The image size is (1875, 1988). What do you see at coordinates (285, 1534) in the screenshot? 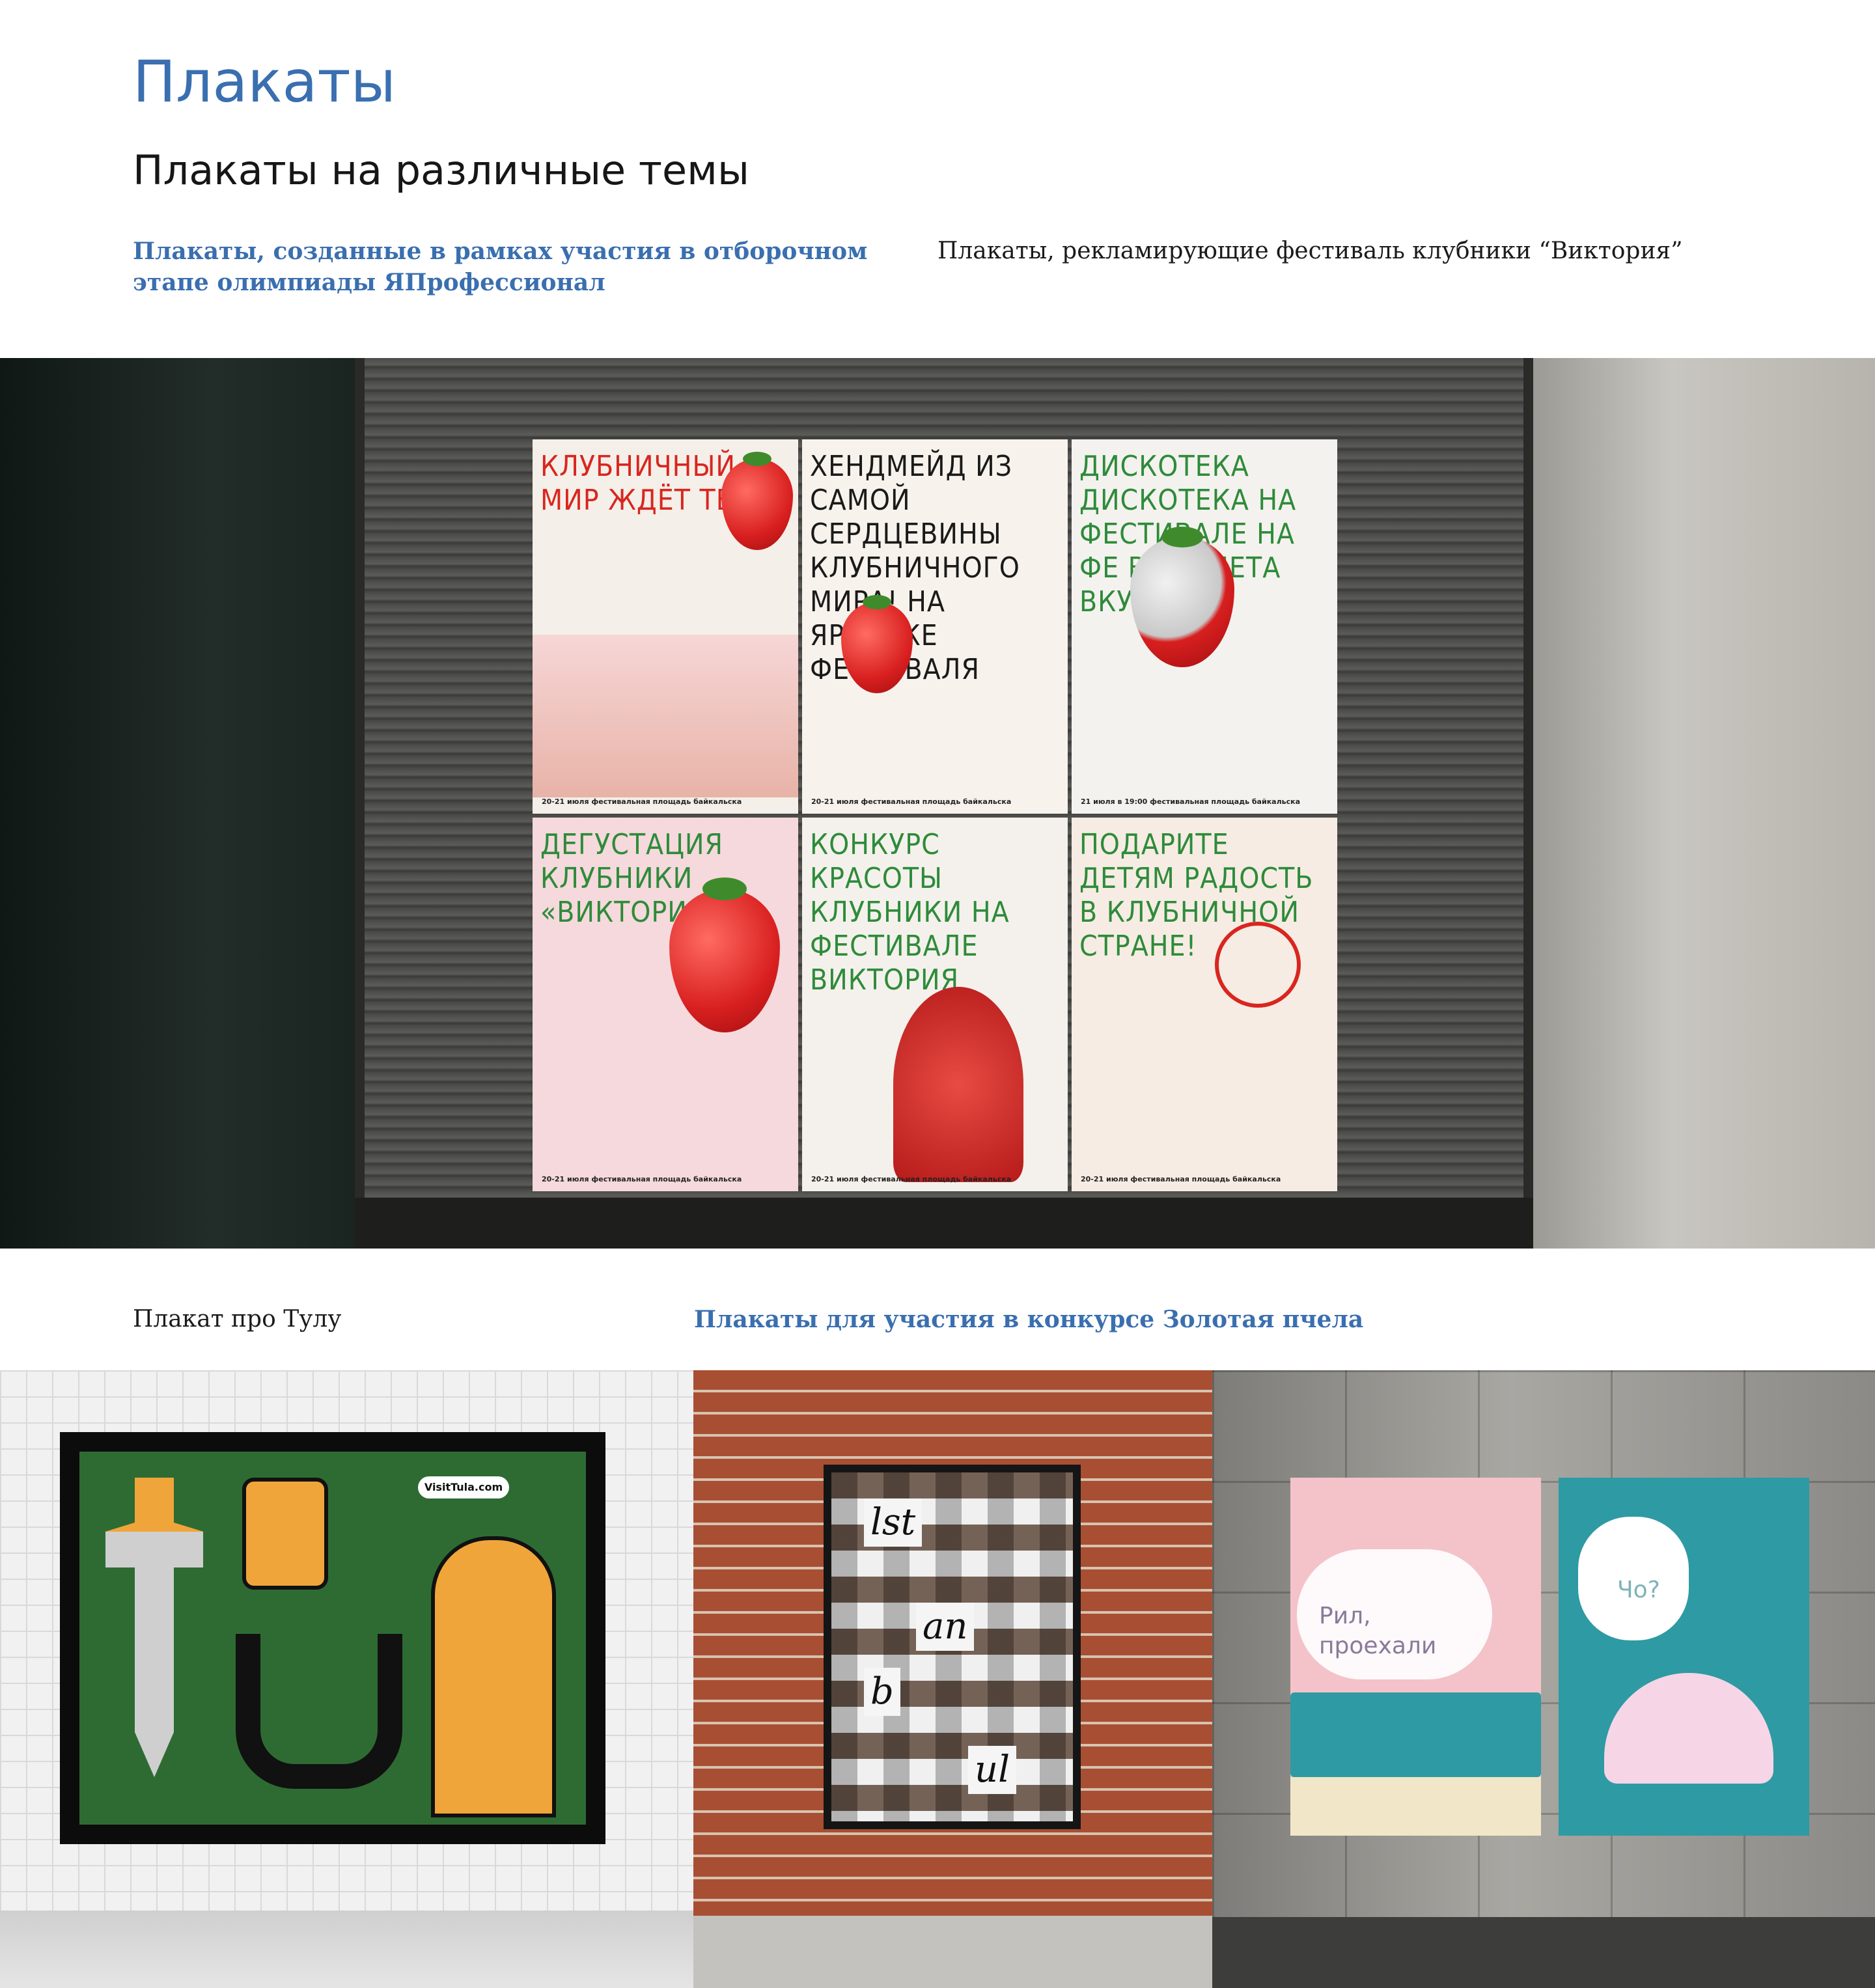
I see `samovar-icon` at bounding box center [285, 1534].